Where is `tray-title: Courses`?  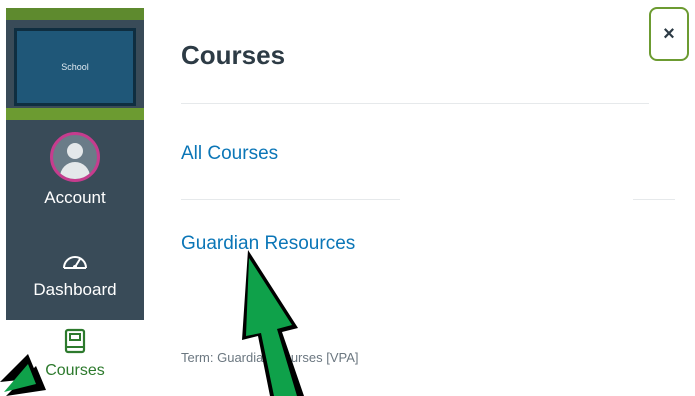 tray-title: Courses is located at coordinates (233, 55).